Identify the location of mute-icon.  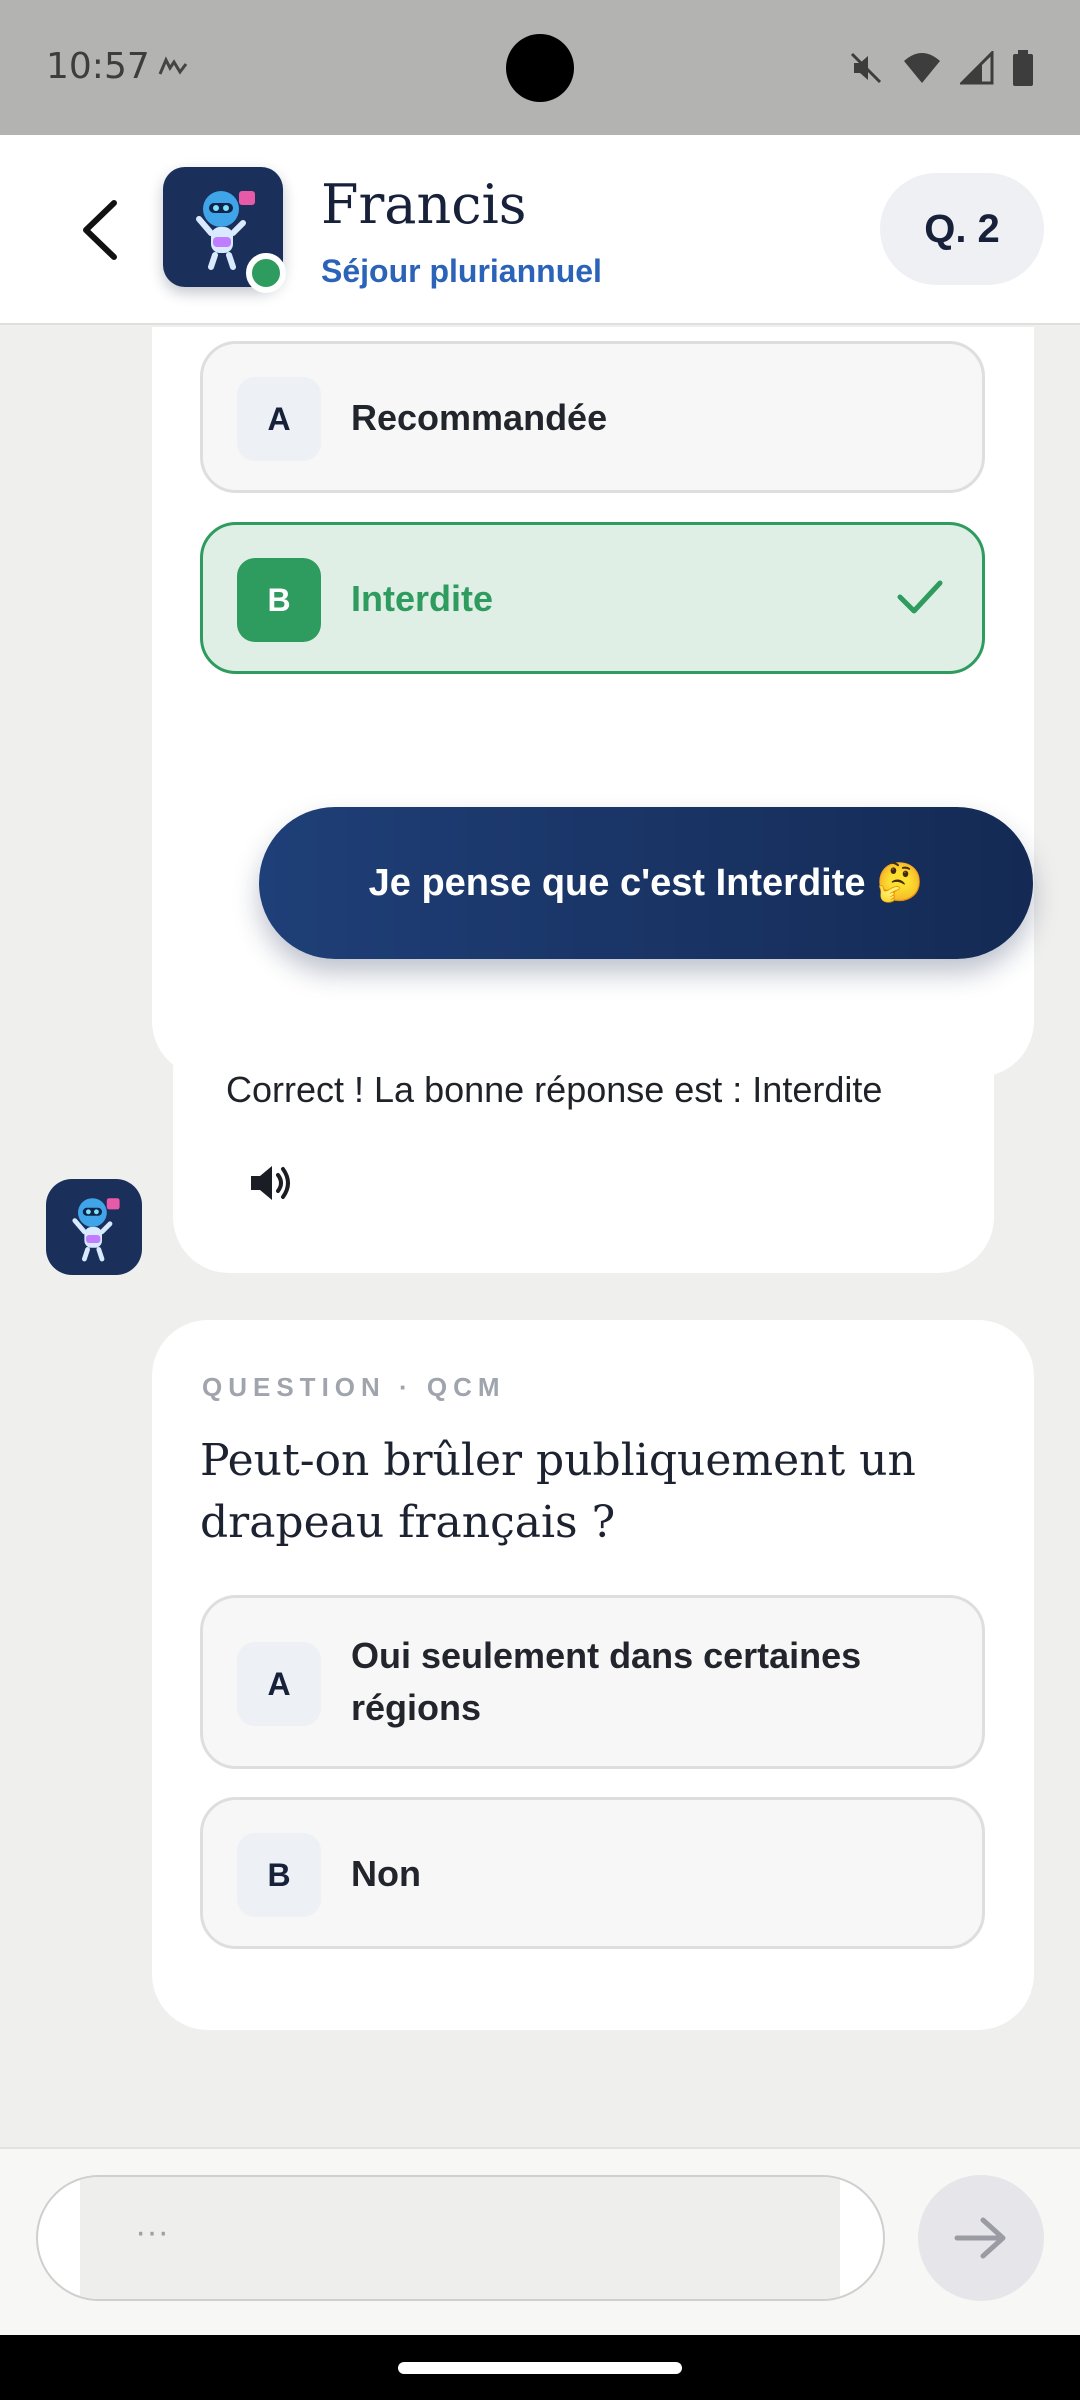
(866, 68).